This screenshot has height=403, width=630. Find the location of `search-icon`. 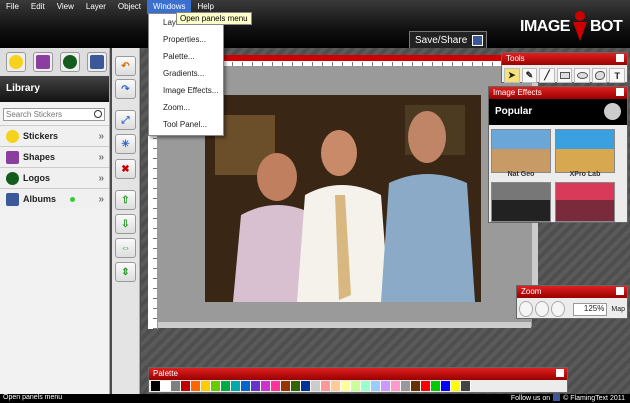

search-icon is located at coordinates (98, 114).